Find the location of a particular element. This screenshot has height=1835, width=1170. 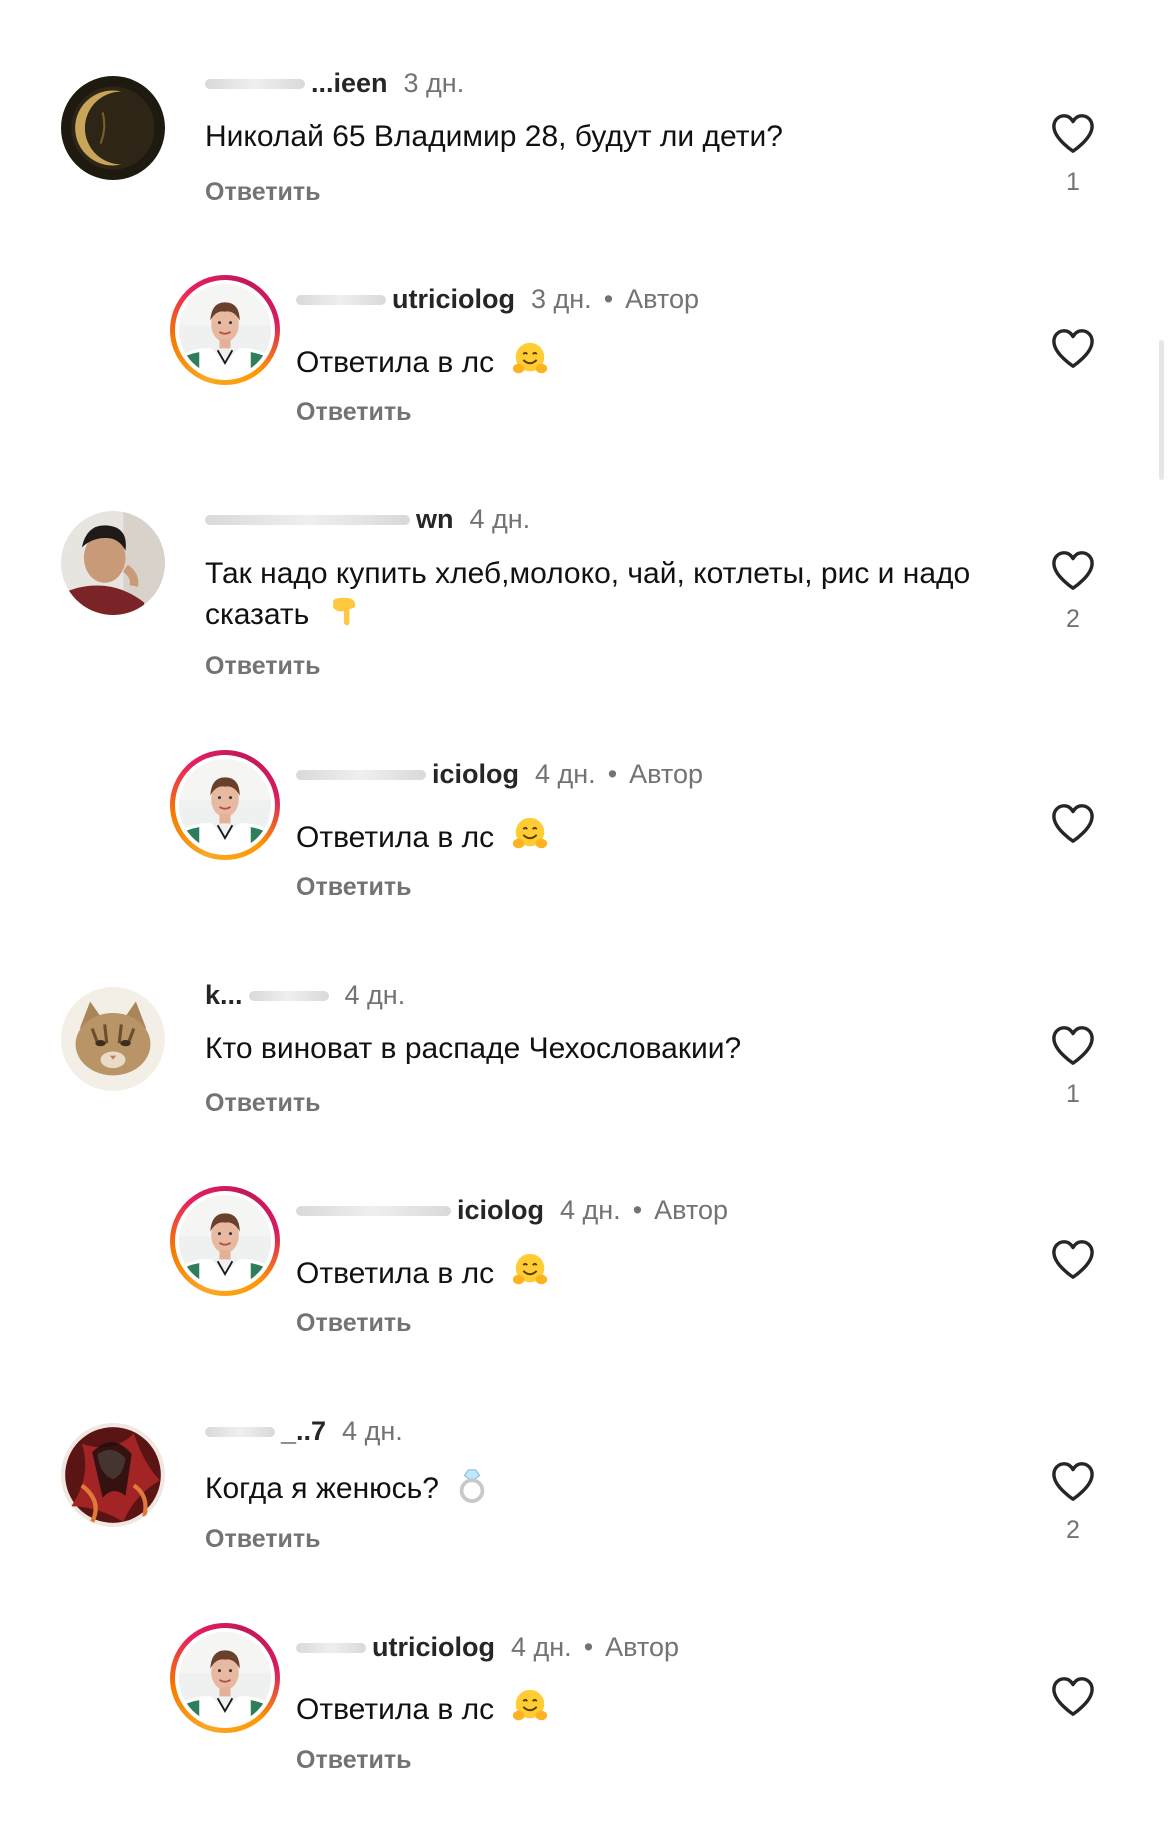

username: _..7 is located at coordinates (303, 1431).